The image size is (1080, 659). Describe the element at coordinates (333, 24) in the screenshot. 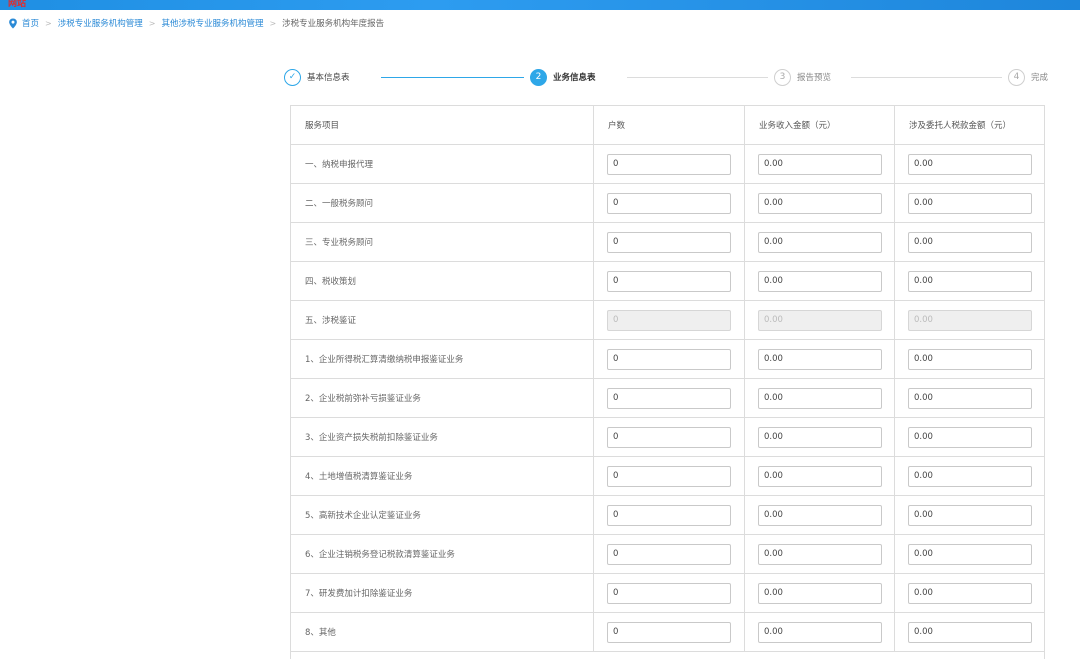

I see `breadcrumb-current: 涉税专业服务机构年度报告` at that location.